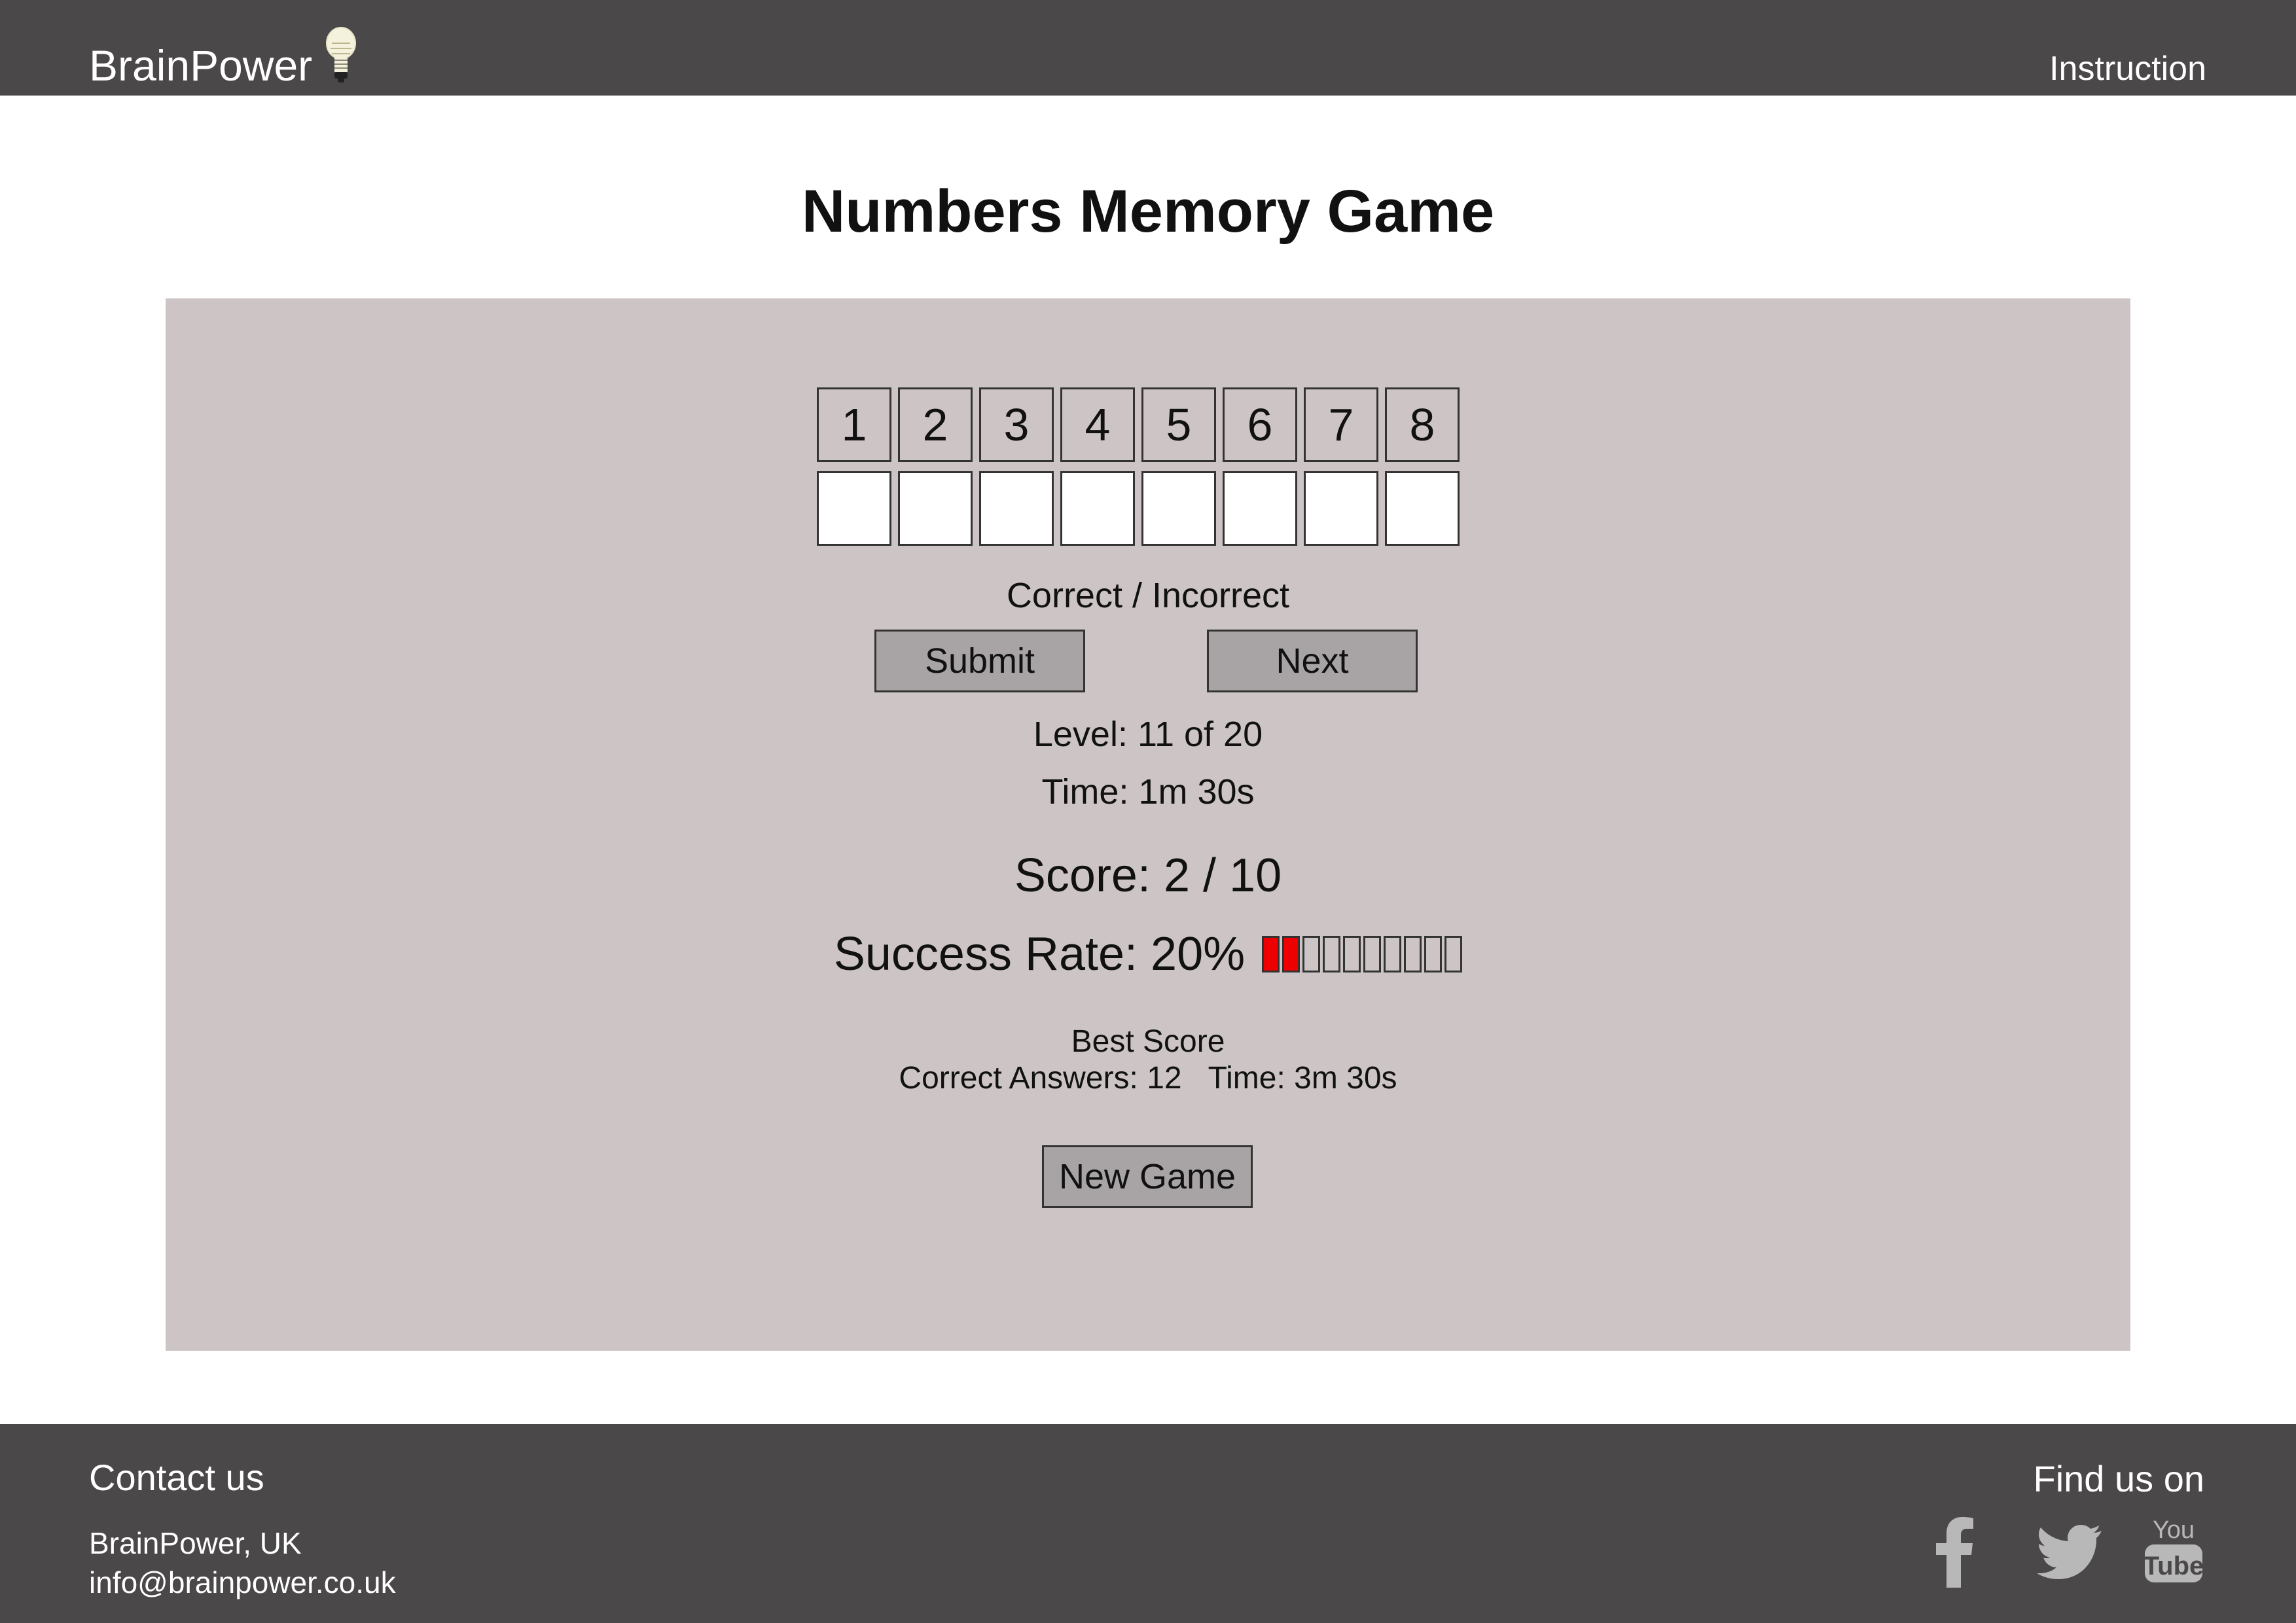 The width and height of the screenshot is (2296, 1623). I want to click on digit-cell: 7, so click(1341, 424).